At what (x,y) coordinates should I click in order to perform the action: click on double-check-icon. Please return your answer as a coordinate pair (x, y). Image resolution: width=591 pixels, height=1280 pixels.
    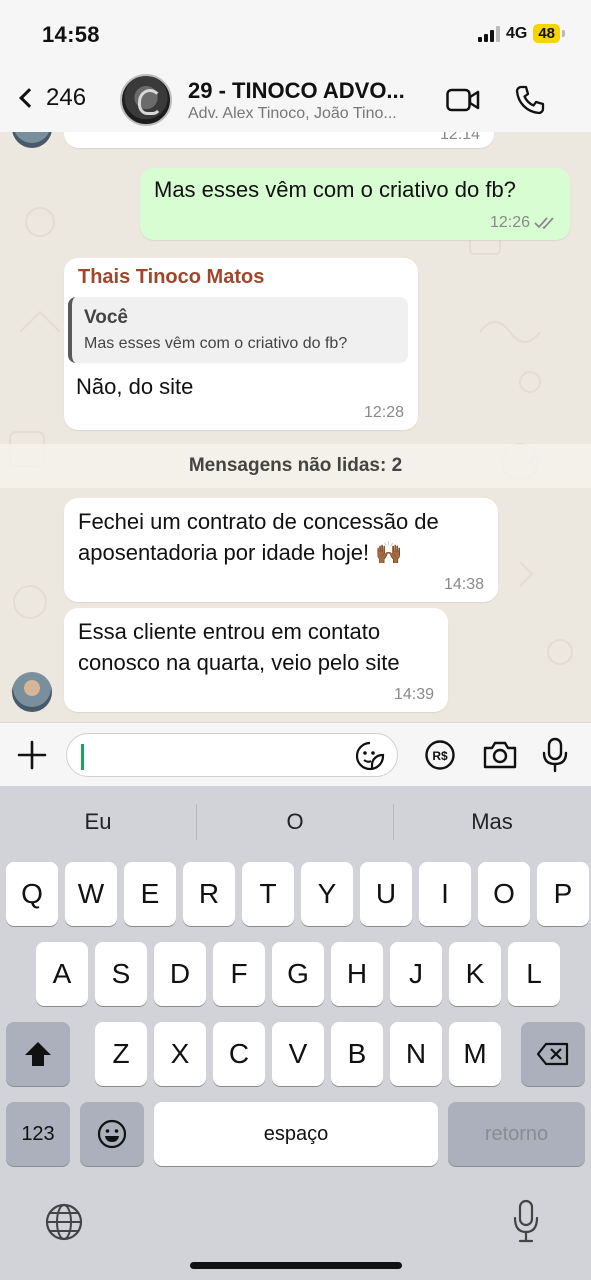
    Looking at the image, I should click on (544, 223).